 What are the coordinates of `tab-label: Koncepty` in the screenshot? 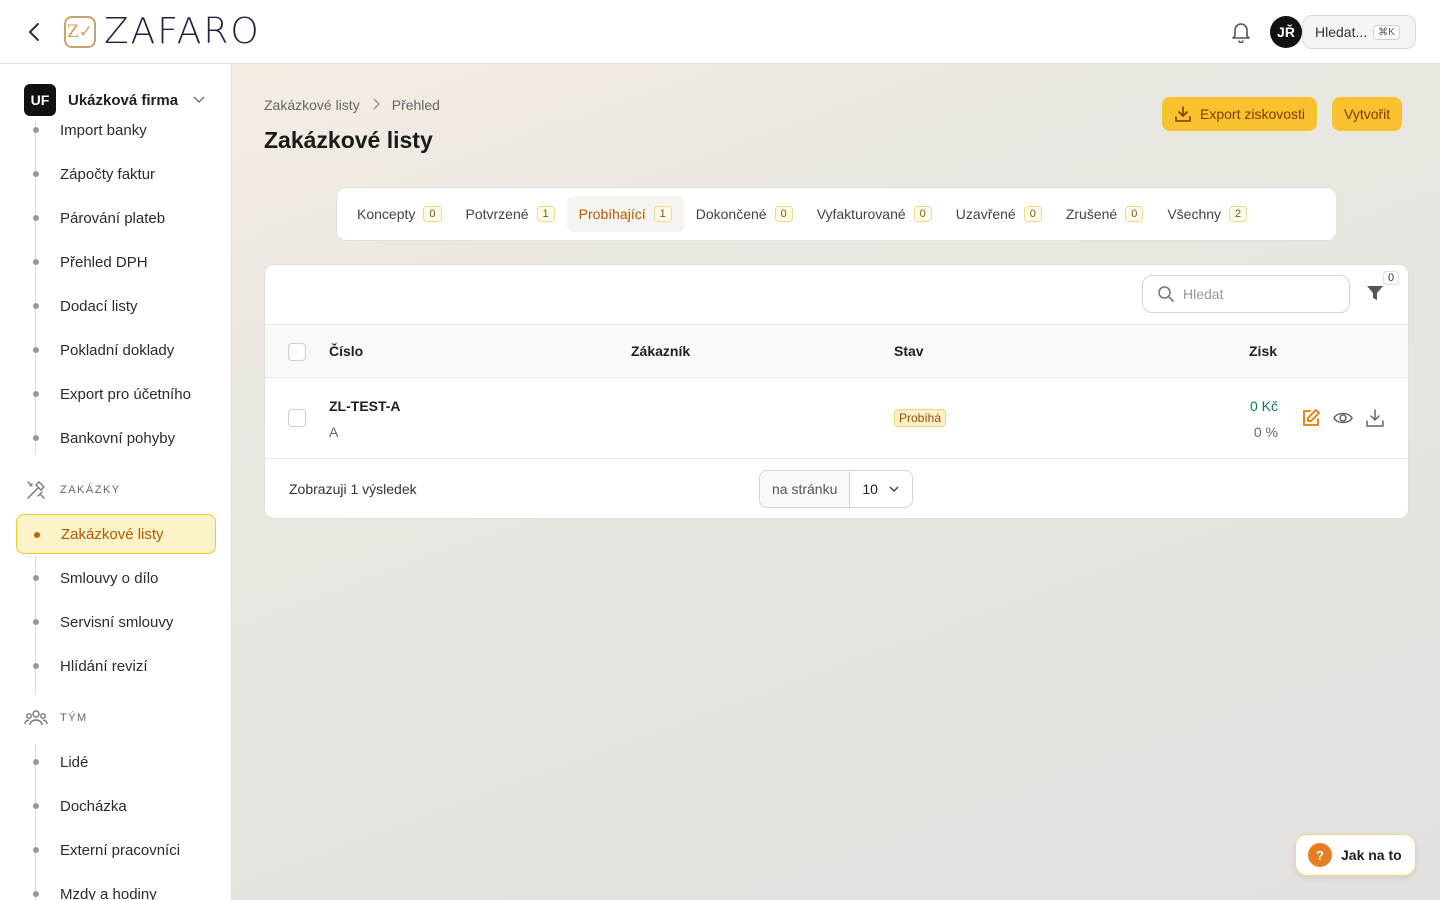 It's located at (386, 214).